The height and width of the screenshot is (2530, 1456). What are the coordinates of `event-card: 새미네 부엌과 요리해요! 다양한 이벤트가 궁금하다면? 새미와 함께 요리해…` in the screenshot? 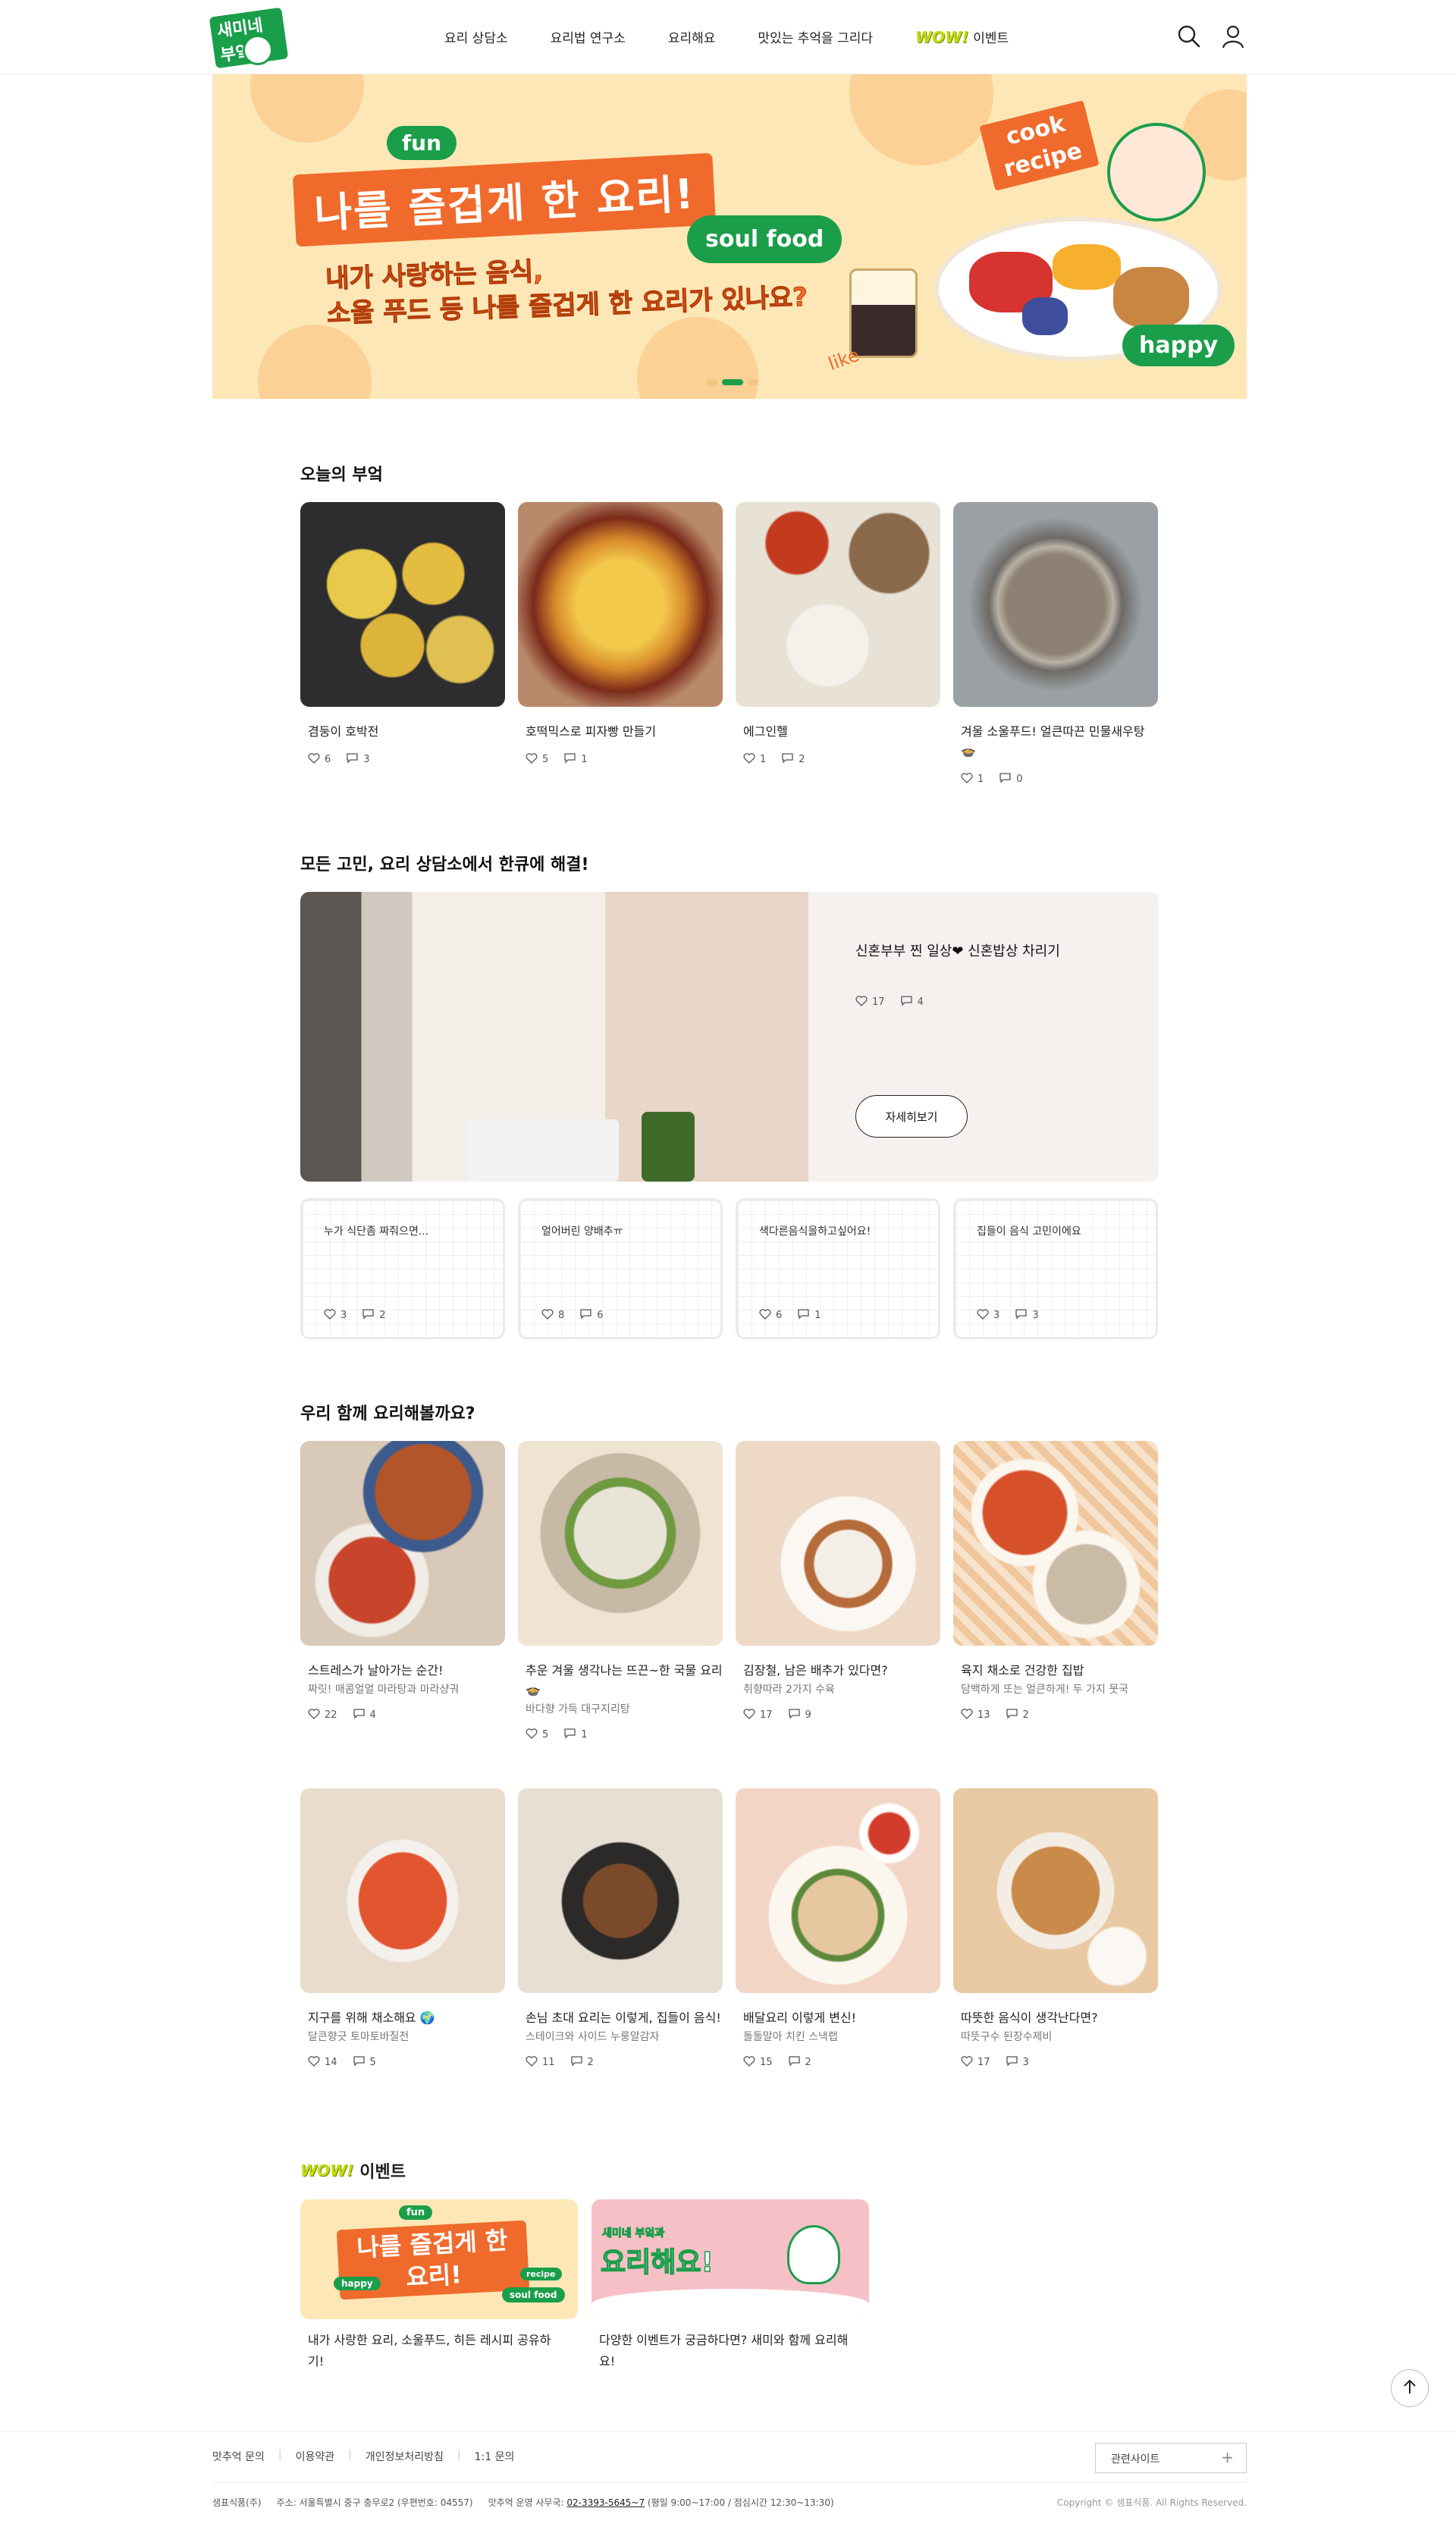 It's located at (730, 2285).